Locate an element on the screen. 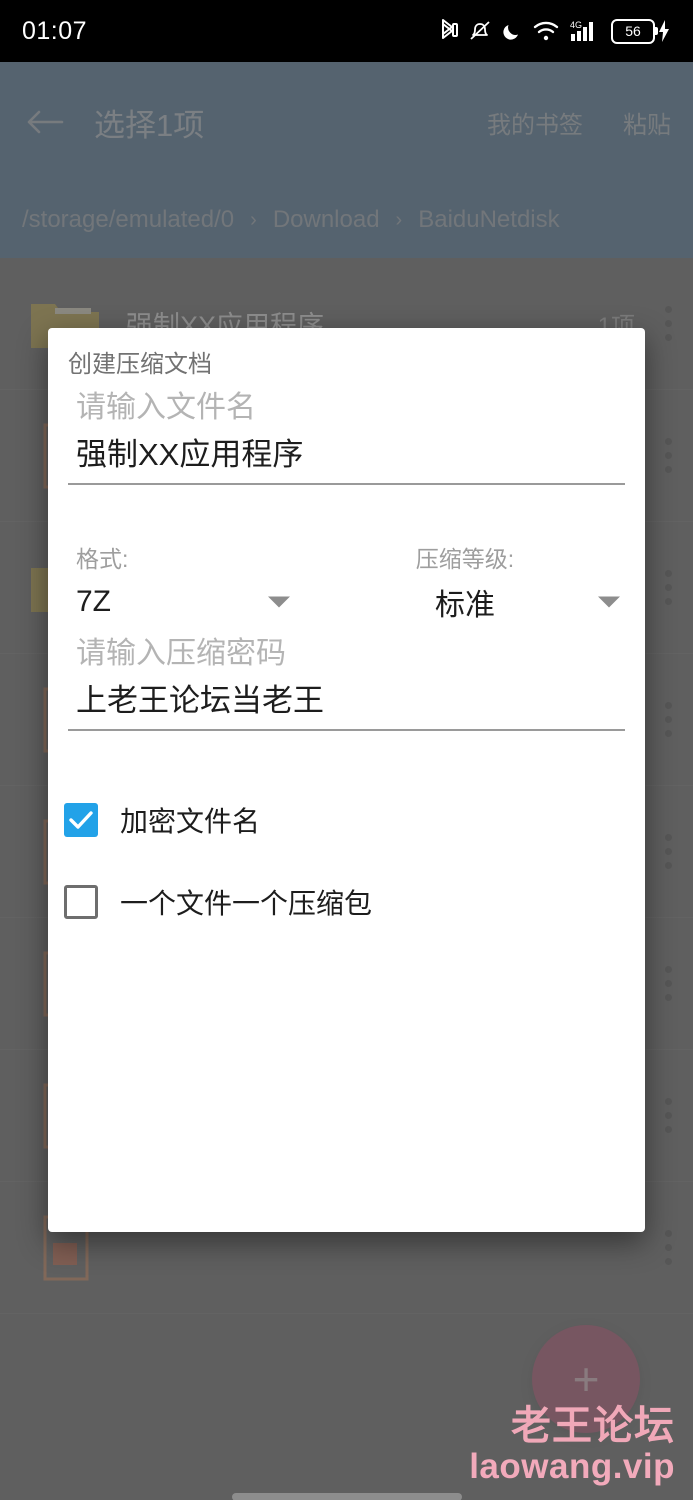  dialog-title: 创建压缩文档 is located at coordinates (140, 364).